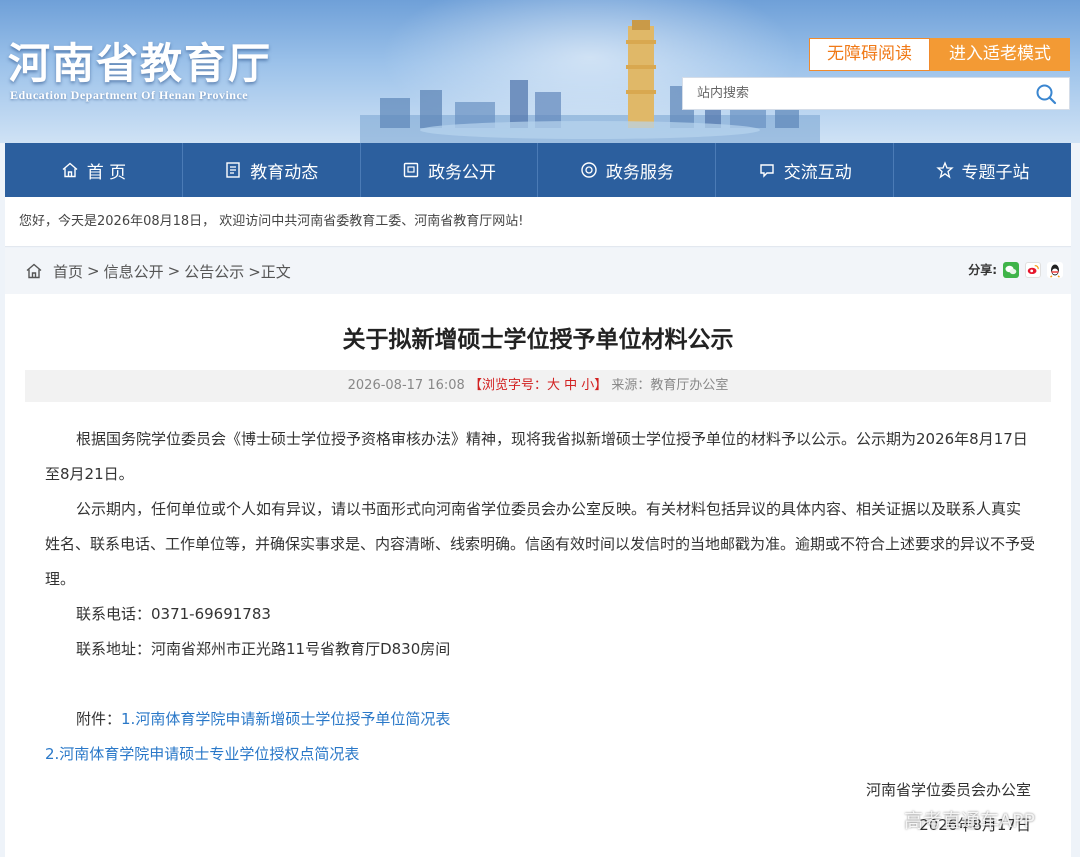 This screenshot has height=857, width=1080. What do you see at coordinates (589, 170) in the screenshot?
I see `service-icon` at bounding box center [589, 170].